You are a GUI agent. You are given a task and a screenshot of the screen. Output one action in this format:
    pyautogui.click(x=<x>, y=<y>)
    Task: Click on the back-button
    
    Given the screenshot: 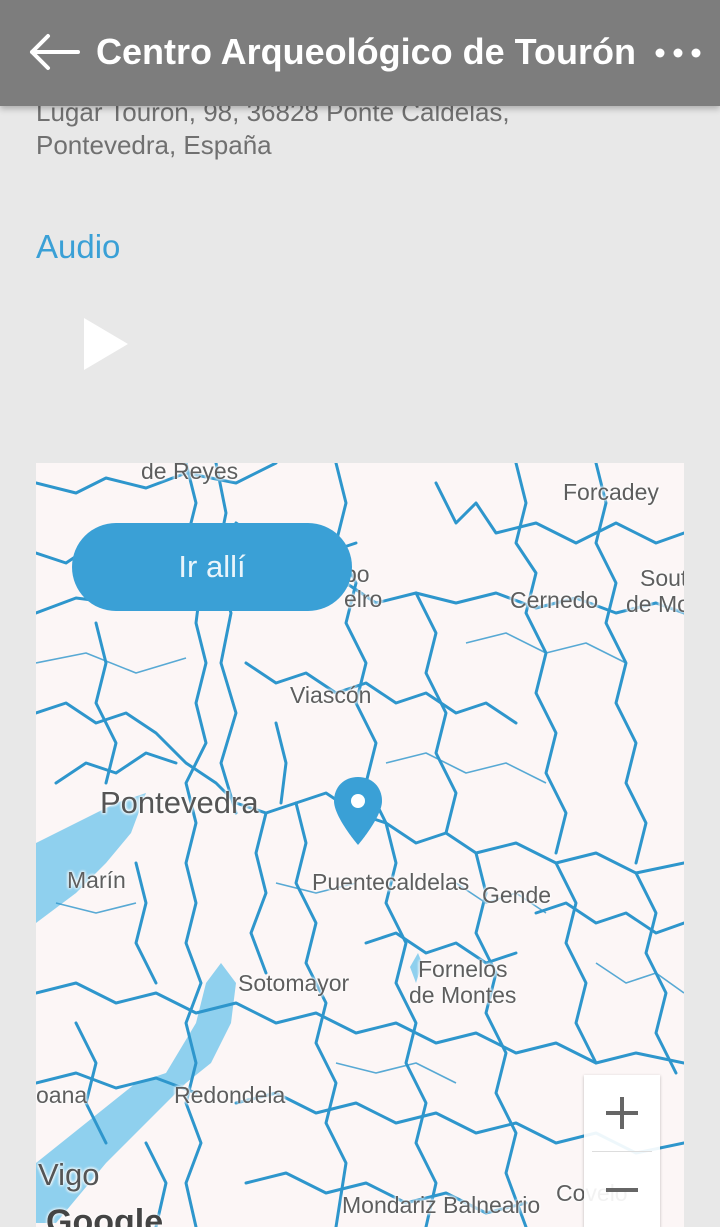 What is the action you would take?
    pyautogui.click(x=54, y=52)
    